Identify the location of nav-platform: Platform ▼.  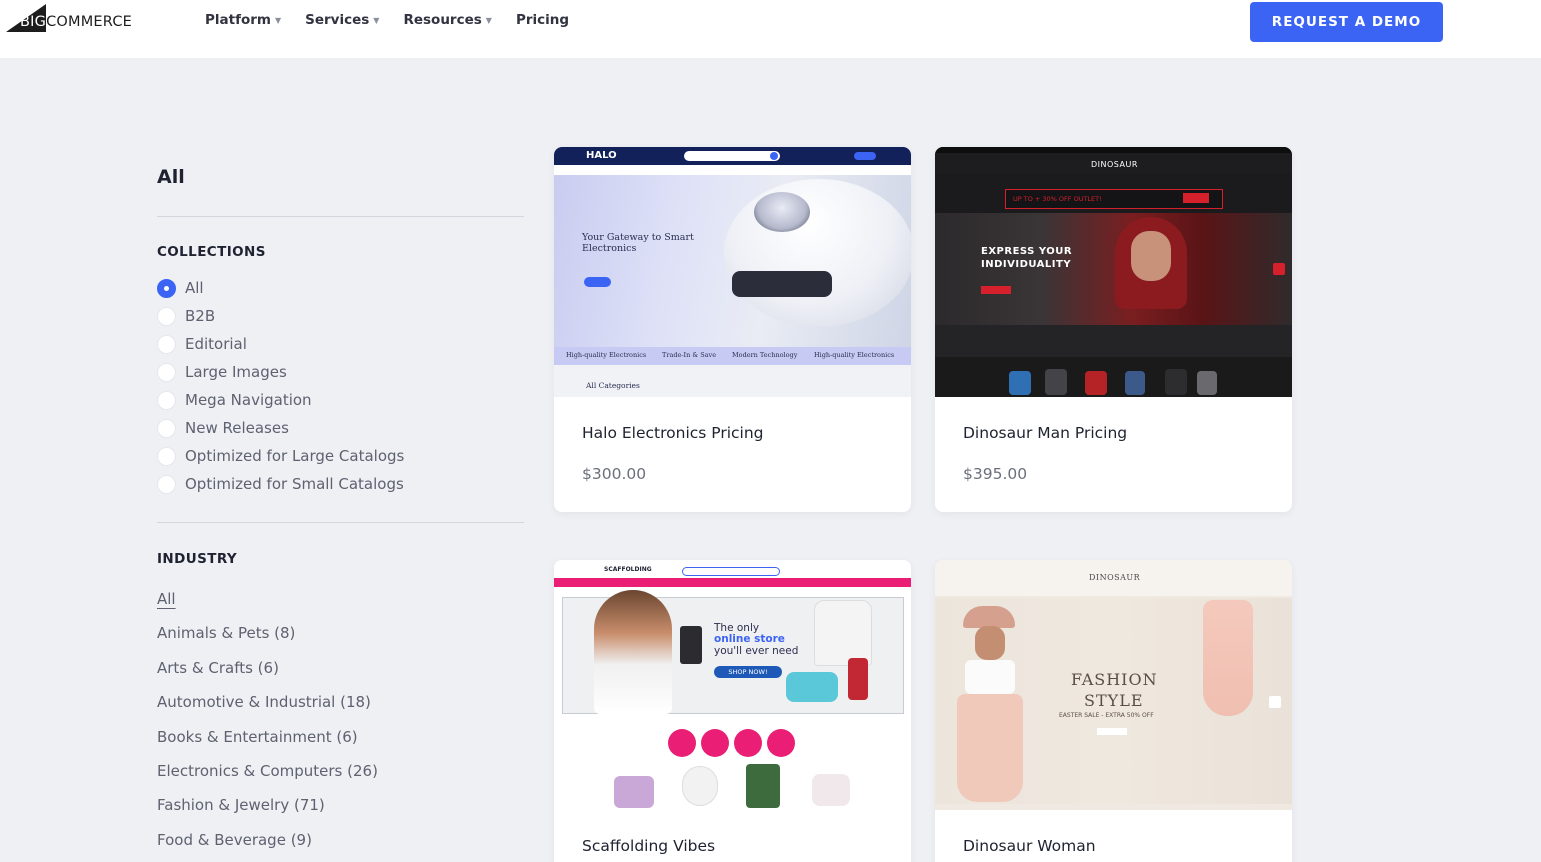
(243, 20).